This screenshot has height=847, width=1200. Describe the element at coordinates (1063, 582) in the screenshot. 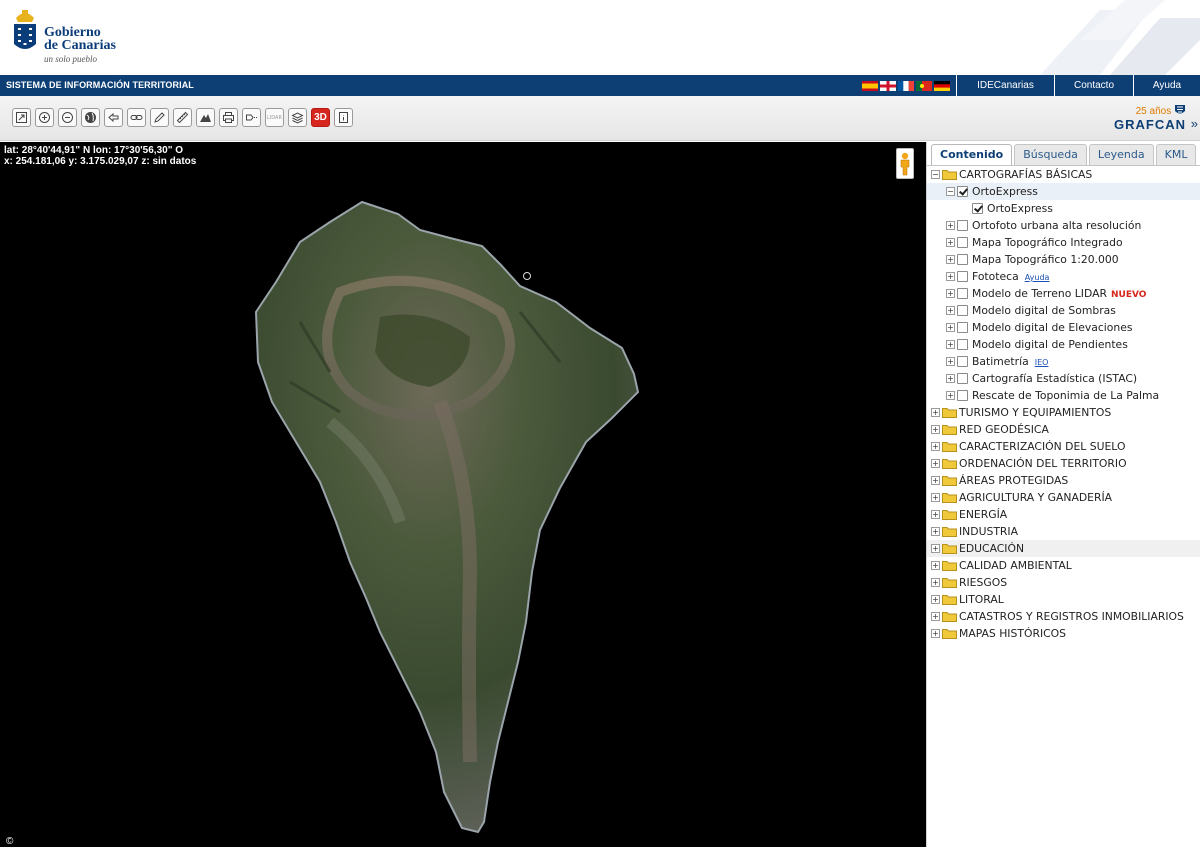

I see `tree-folder: + RIESGOS` at that location.